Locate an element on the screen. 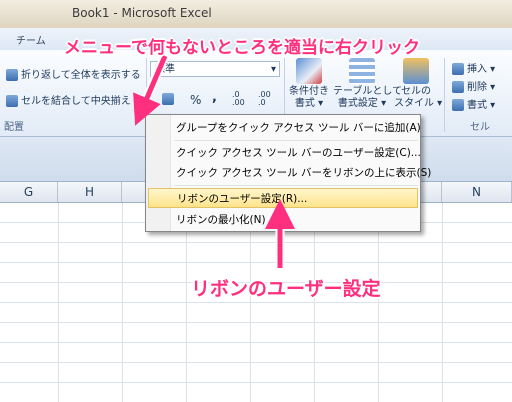 The width and height of the screenshot is (512, 402). format-label: 書式 ▾ is located at coordinates (481, 105).